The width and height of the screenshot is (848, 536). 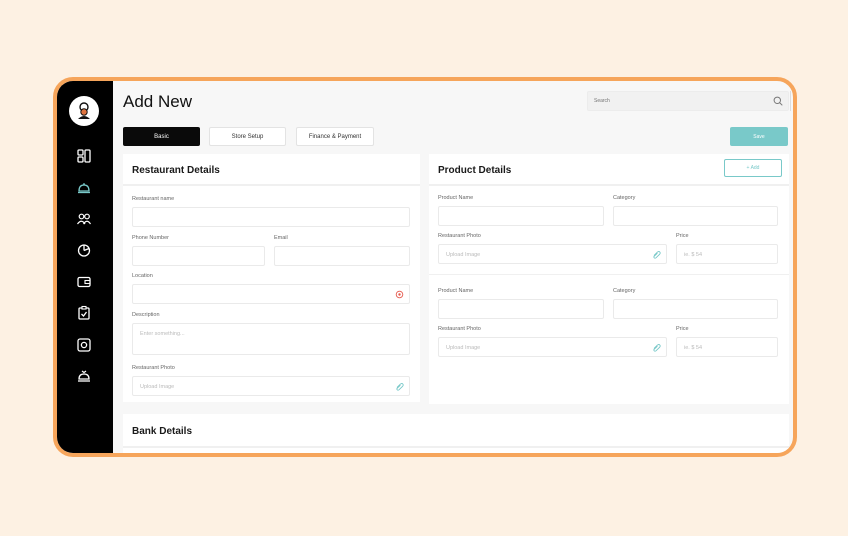 I want to click on product-divider, so click(x=609, y=274).